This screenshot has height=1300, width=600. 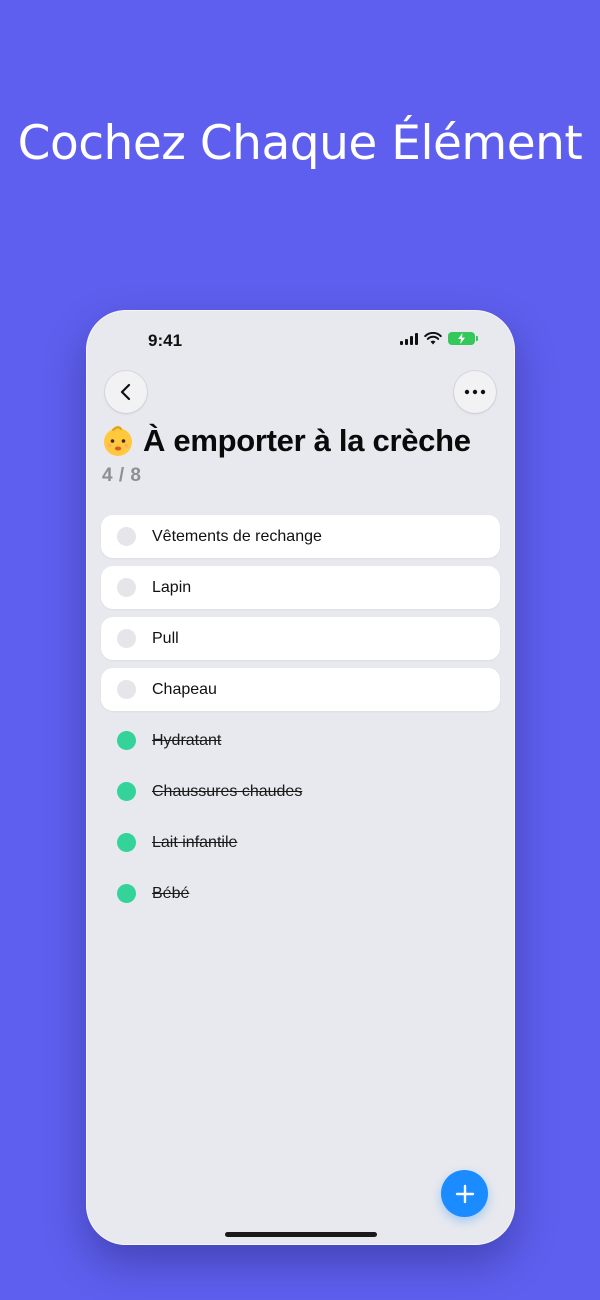 I want to click on wifi-icon, so click(x=433, y=338).